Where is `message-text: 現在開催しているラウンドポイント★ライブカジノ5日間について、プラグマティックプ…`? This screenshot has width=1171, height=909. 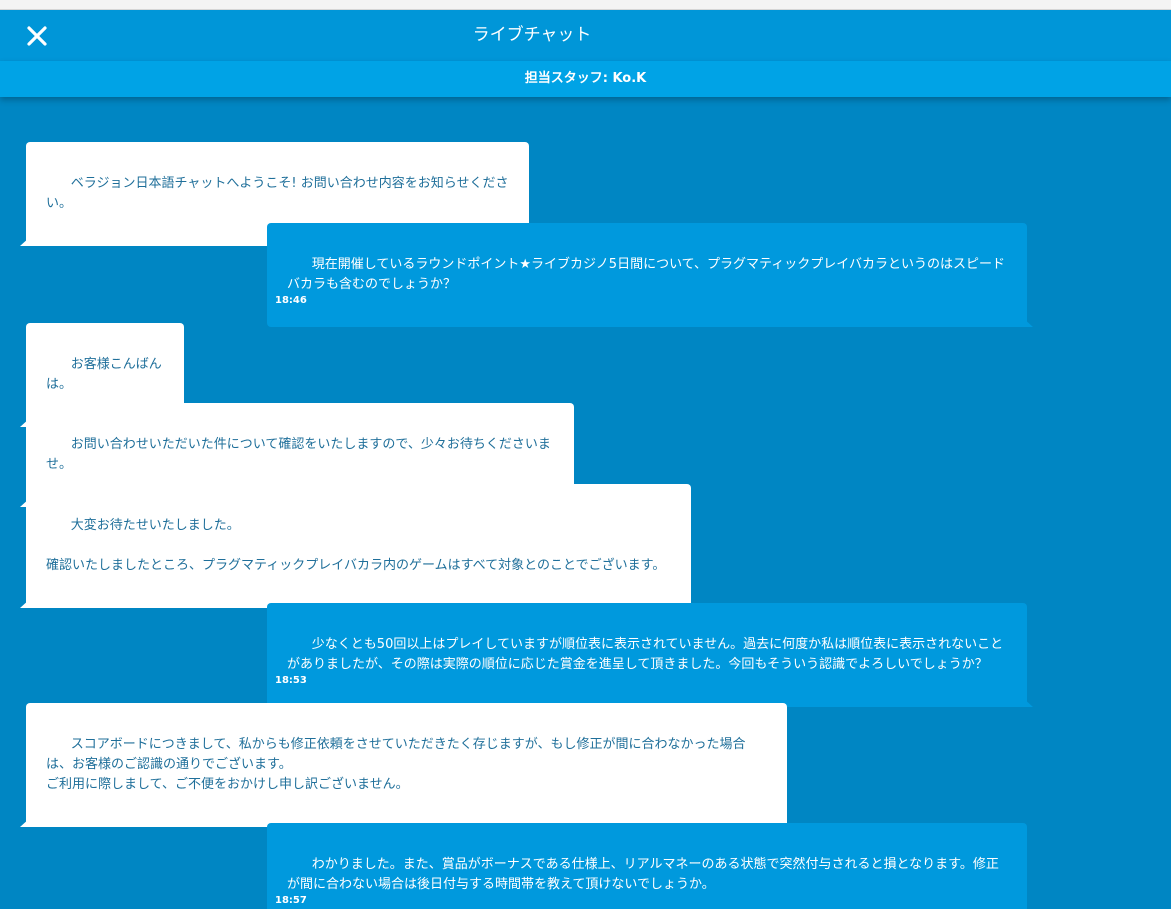
message-text: 現在開催しているラウンドポイント★ライブカジノ5日間について、プラグマティックプ… is located at coordinates (646, 274).